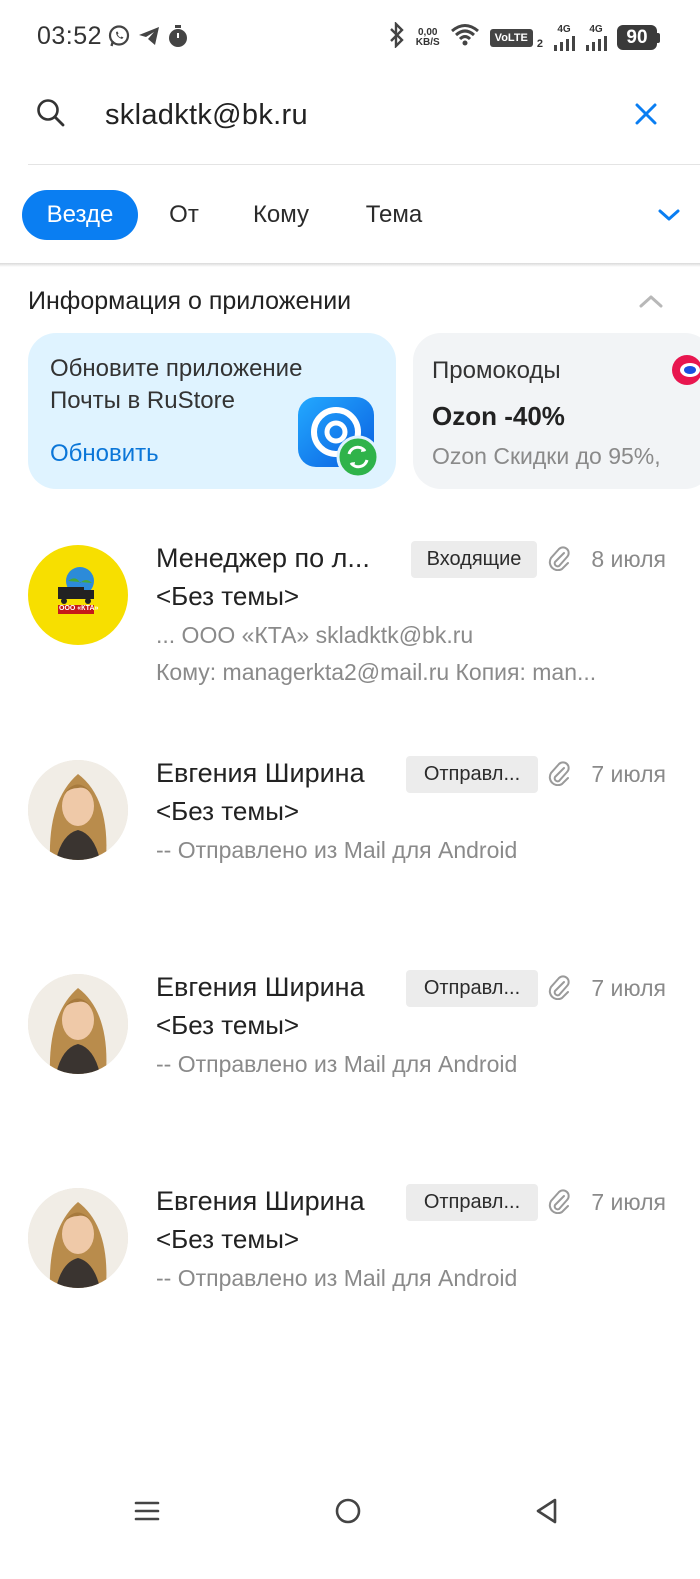  What do you see at coordinates (80, 215) in the screenshot?
I see `filter-chip-everywhere: Везде` at bounding box center [80, 215].